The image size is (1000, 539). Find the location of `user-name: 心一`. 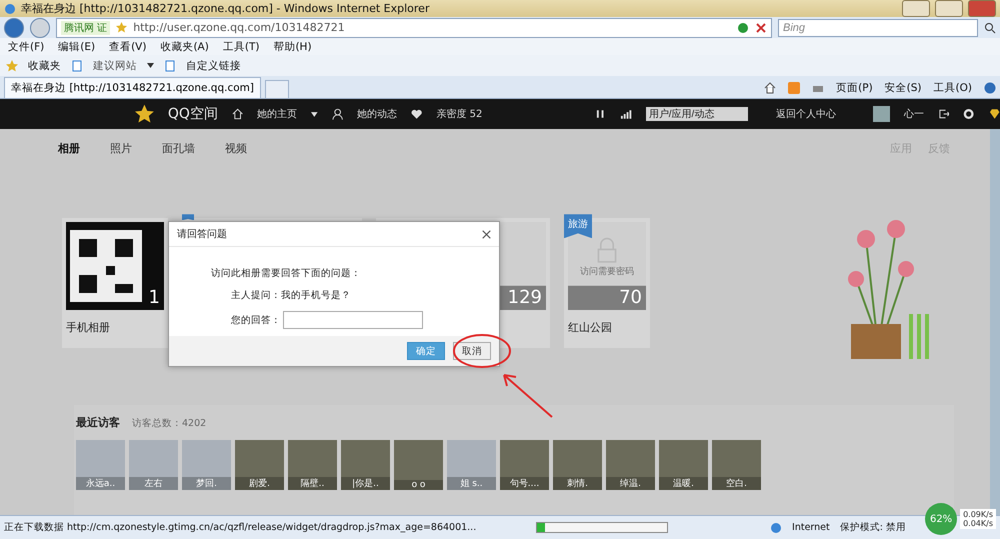

user-name: 心一 is located at coordinates (914, 114).